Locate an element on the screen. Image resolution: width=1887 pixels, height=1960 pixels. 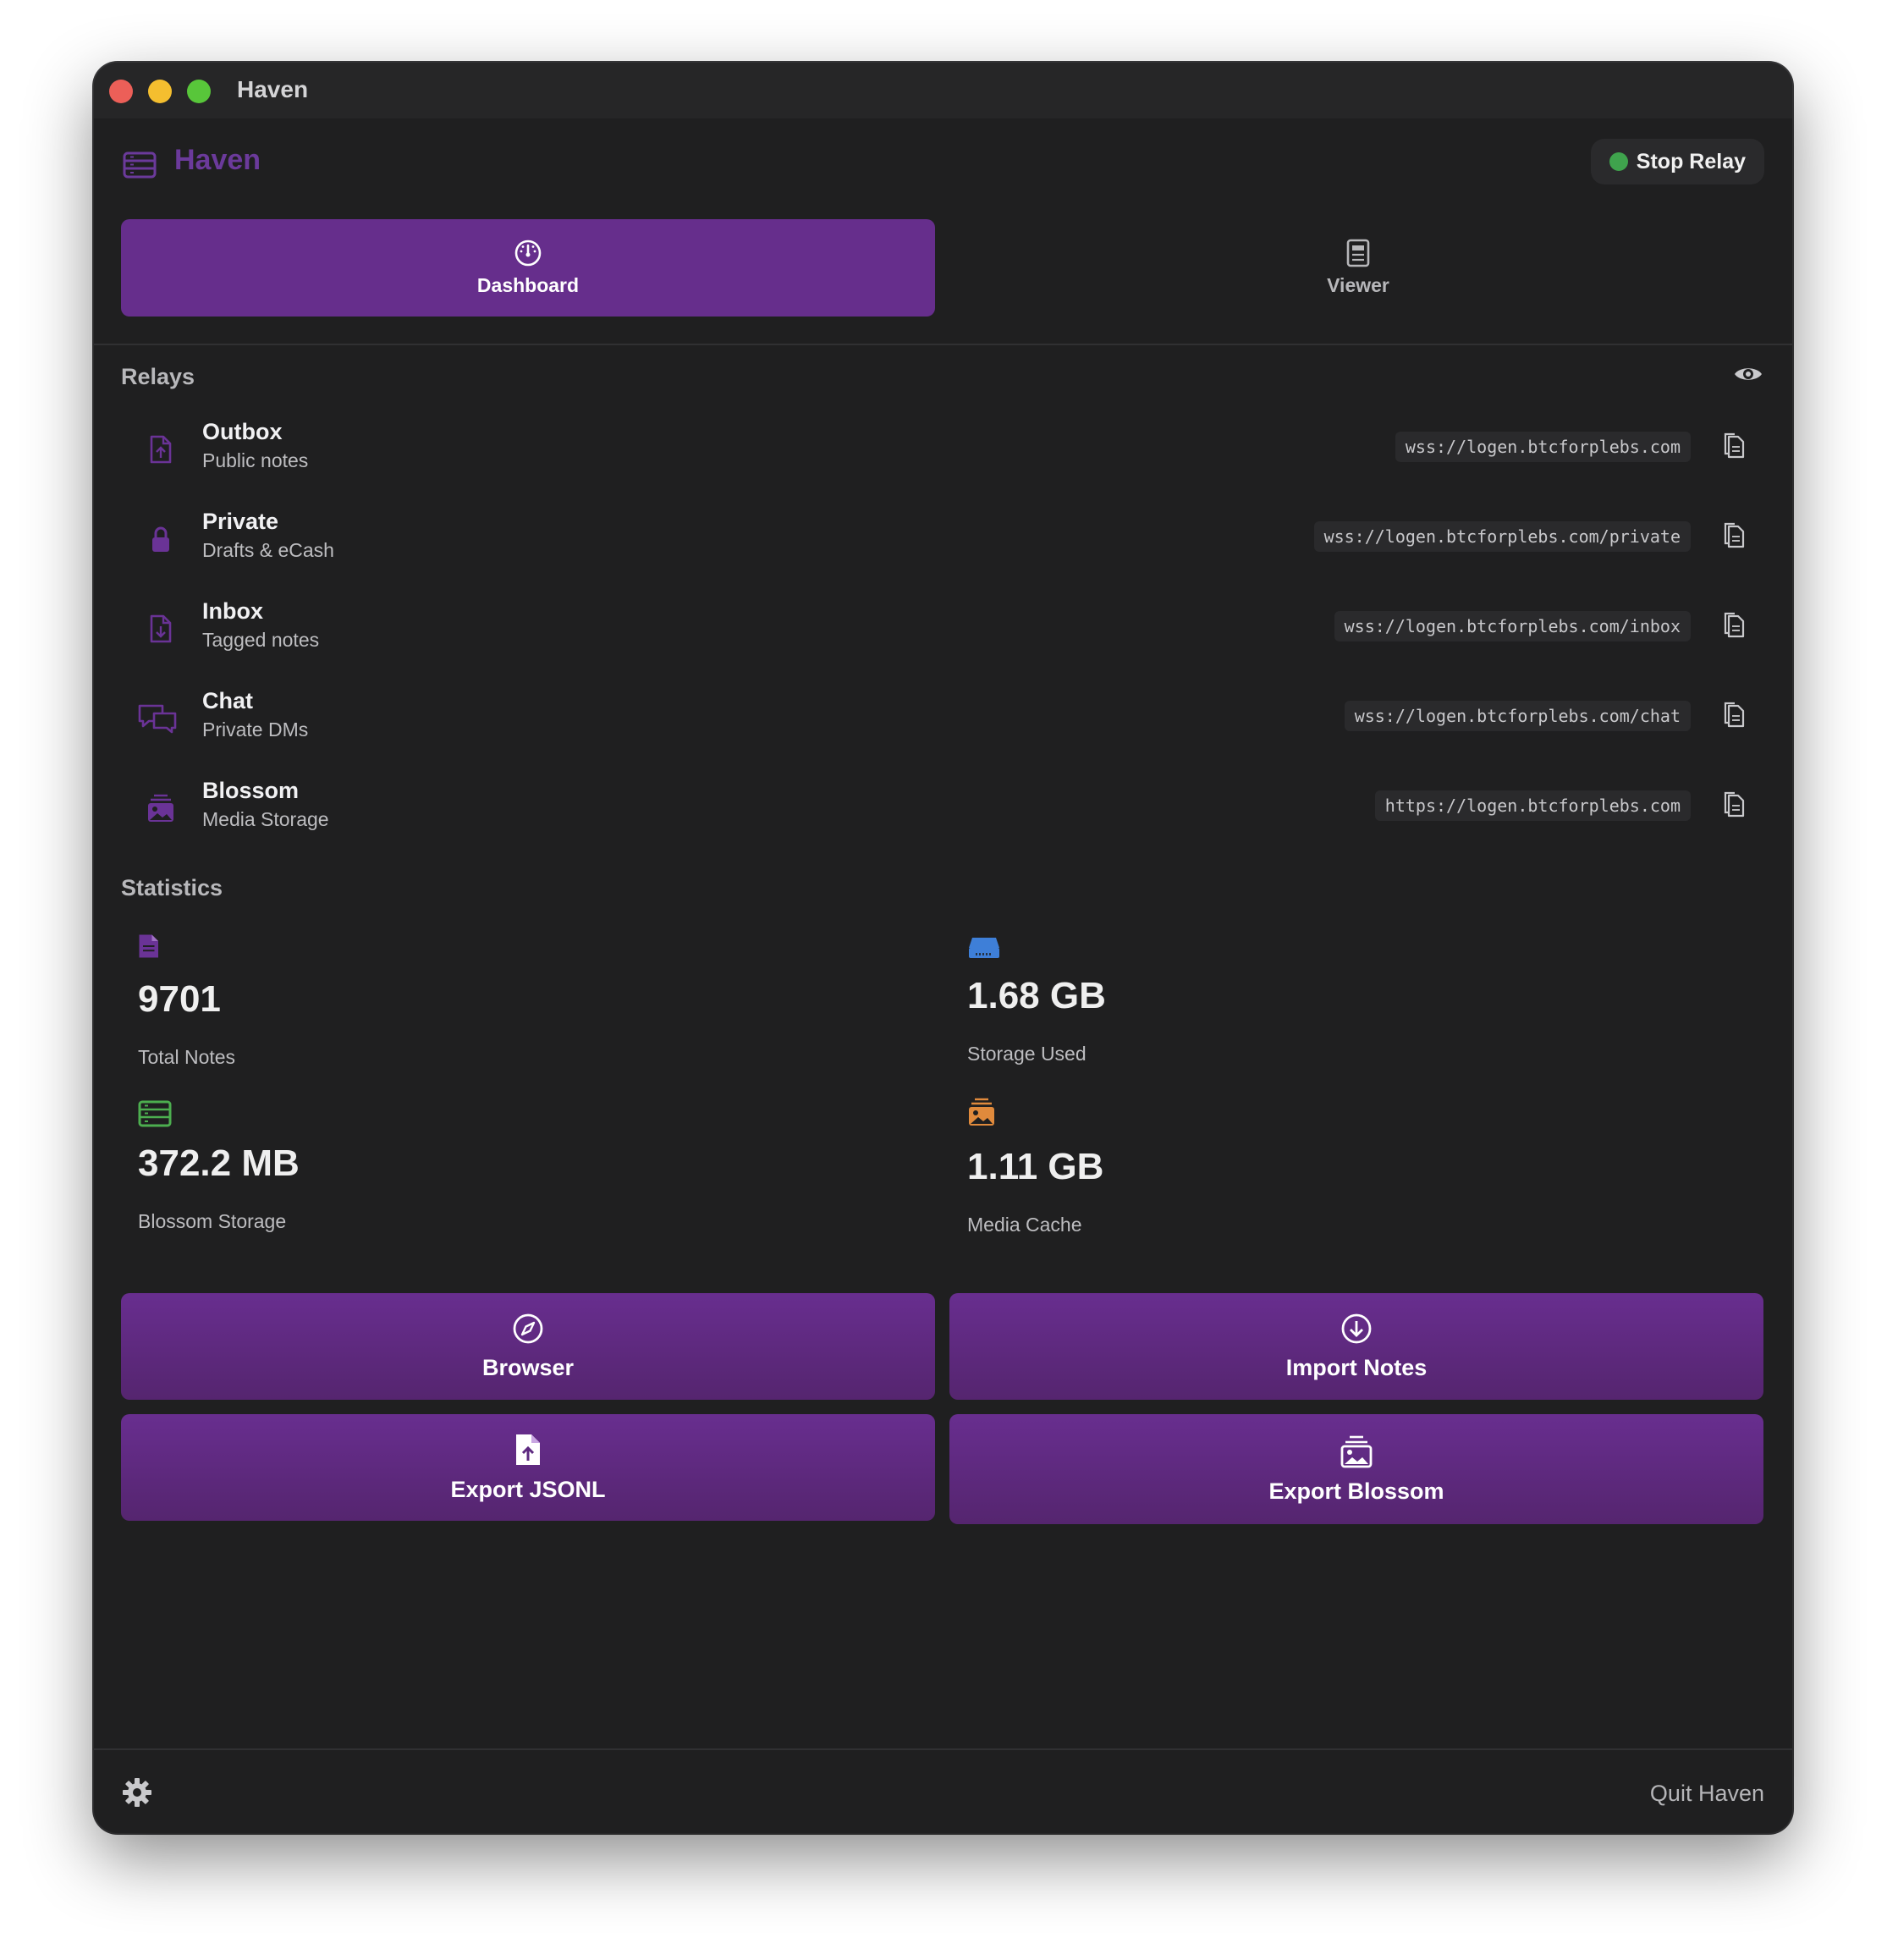
relay-name: Chat is located at coordinates (227, 700).